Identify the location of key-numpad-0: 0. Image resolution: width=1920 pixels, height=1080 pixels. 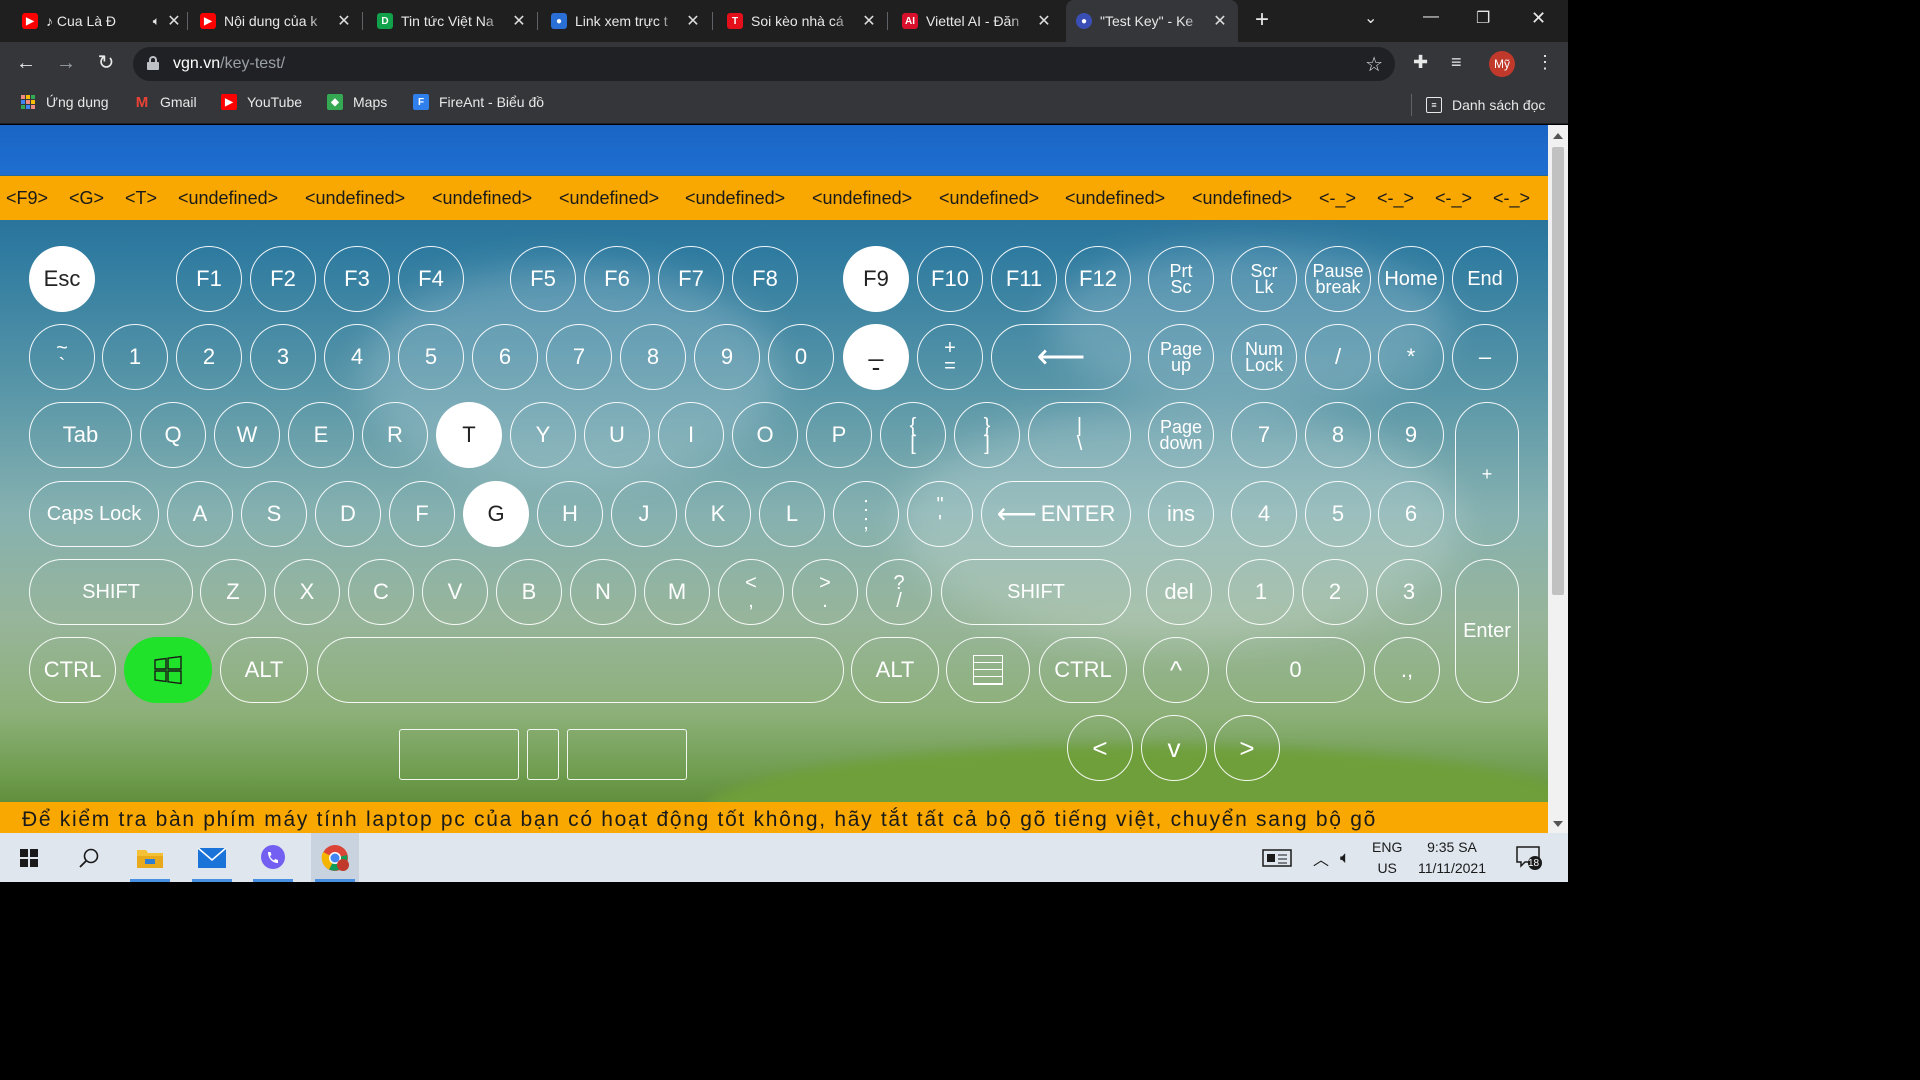
(1295, 670).